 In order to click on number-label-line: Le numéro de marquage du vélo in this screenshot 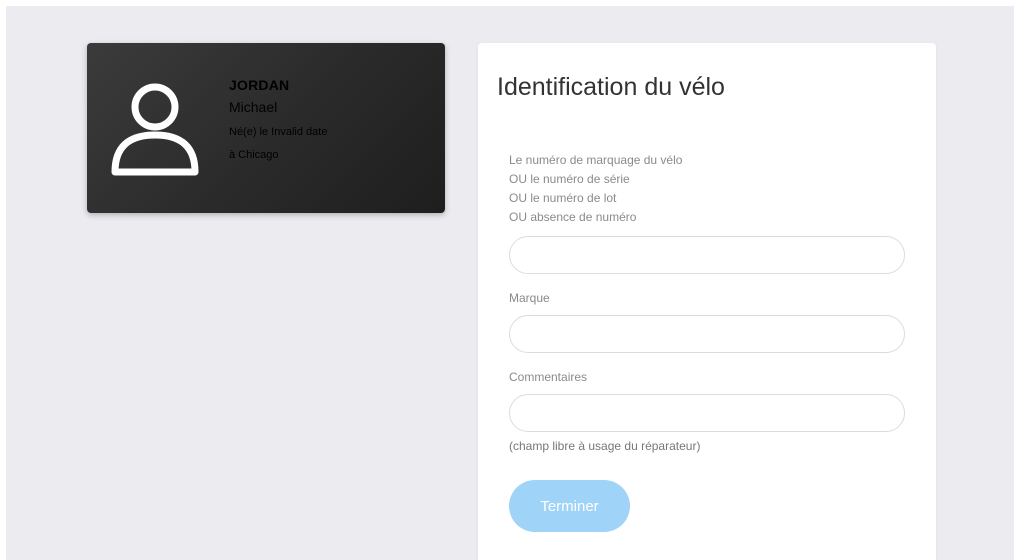, I will do `click(596, 160)`.